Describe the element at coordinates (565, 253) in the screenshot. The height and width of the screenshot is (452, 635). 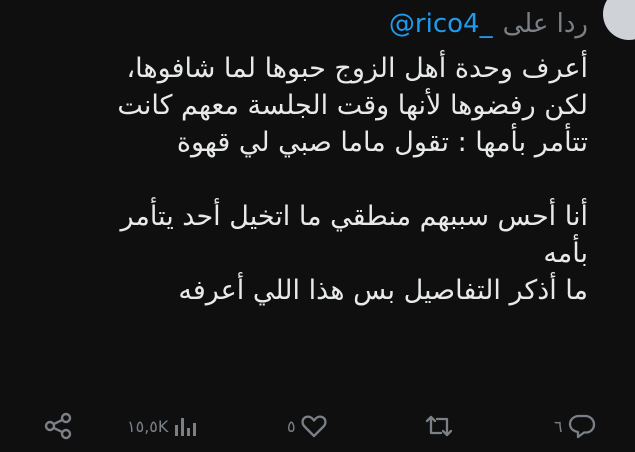
I see `tweet-text-line: بأمه` at that location.